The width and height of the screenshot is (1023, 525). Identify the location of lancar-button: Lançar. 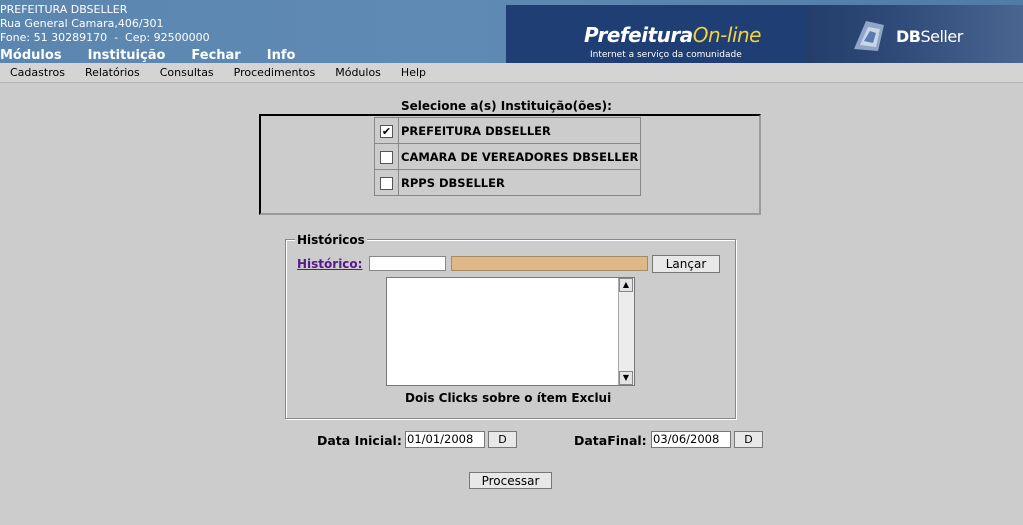
(686, 264).